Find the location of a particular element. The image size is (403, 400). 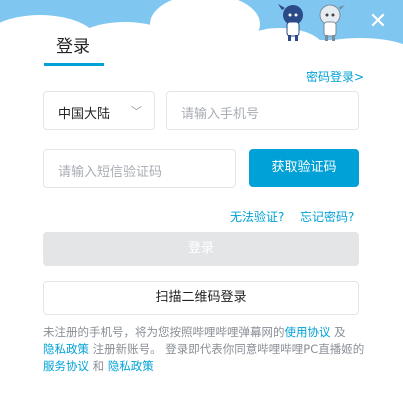

terms-and2: 和 is located at coordinates (98, 366).